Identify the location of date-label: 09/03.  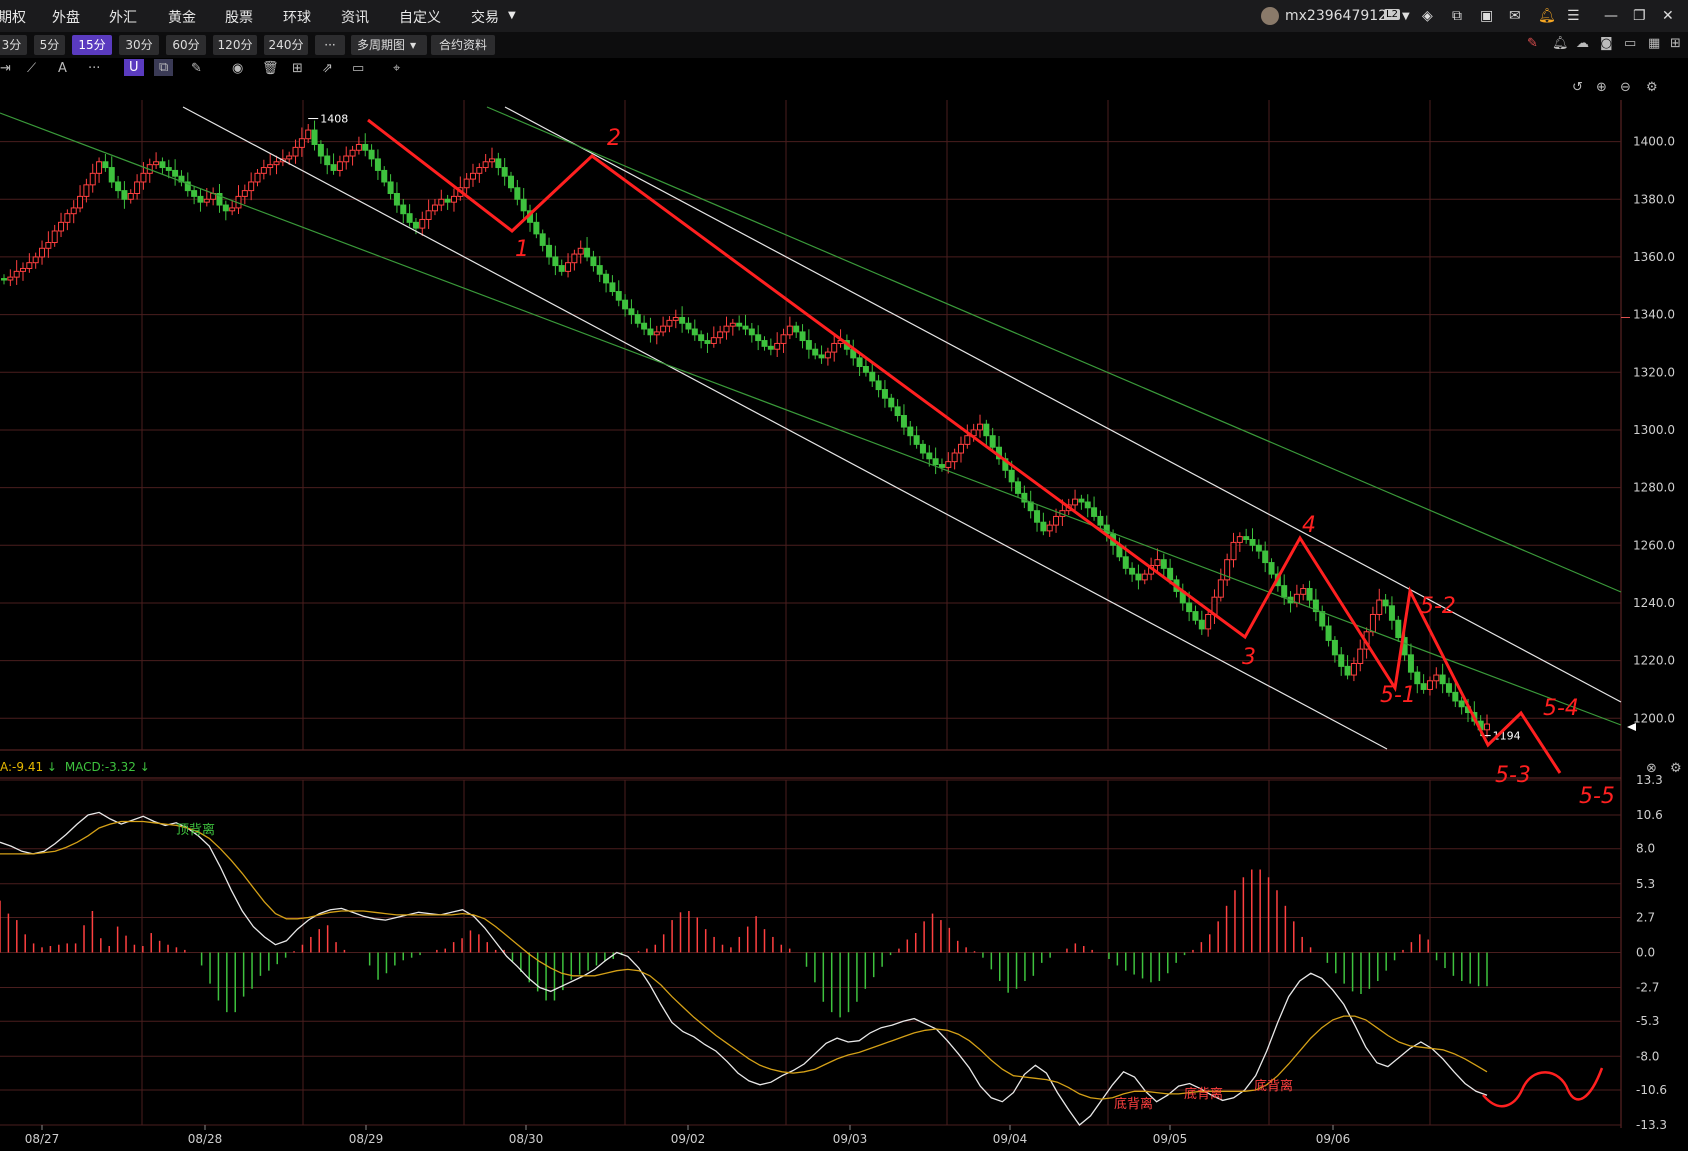
(850, 1139).